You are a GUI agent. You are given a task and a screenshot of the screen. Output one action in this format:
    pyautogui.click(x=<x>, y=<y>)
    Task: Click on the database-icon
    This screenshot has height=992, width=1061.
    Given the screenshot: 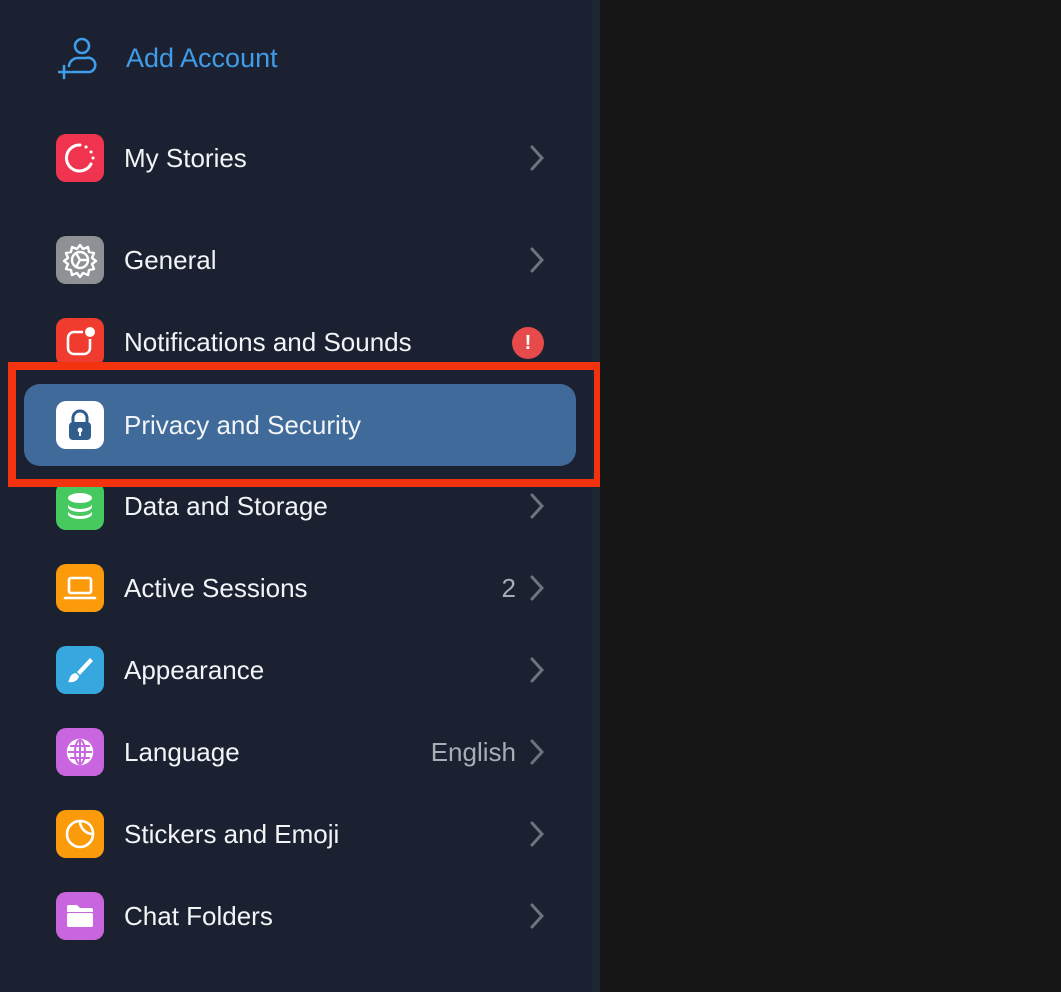 What is the action you would take?
    pyautogui.click(x=80, y=506)
    